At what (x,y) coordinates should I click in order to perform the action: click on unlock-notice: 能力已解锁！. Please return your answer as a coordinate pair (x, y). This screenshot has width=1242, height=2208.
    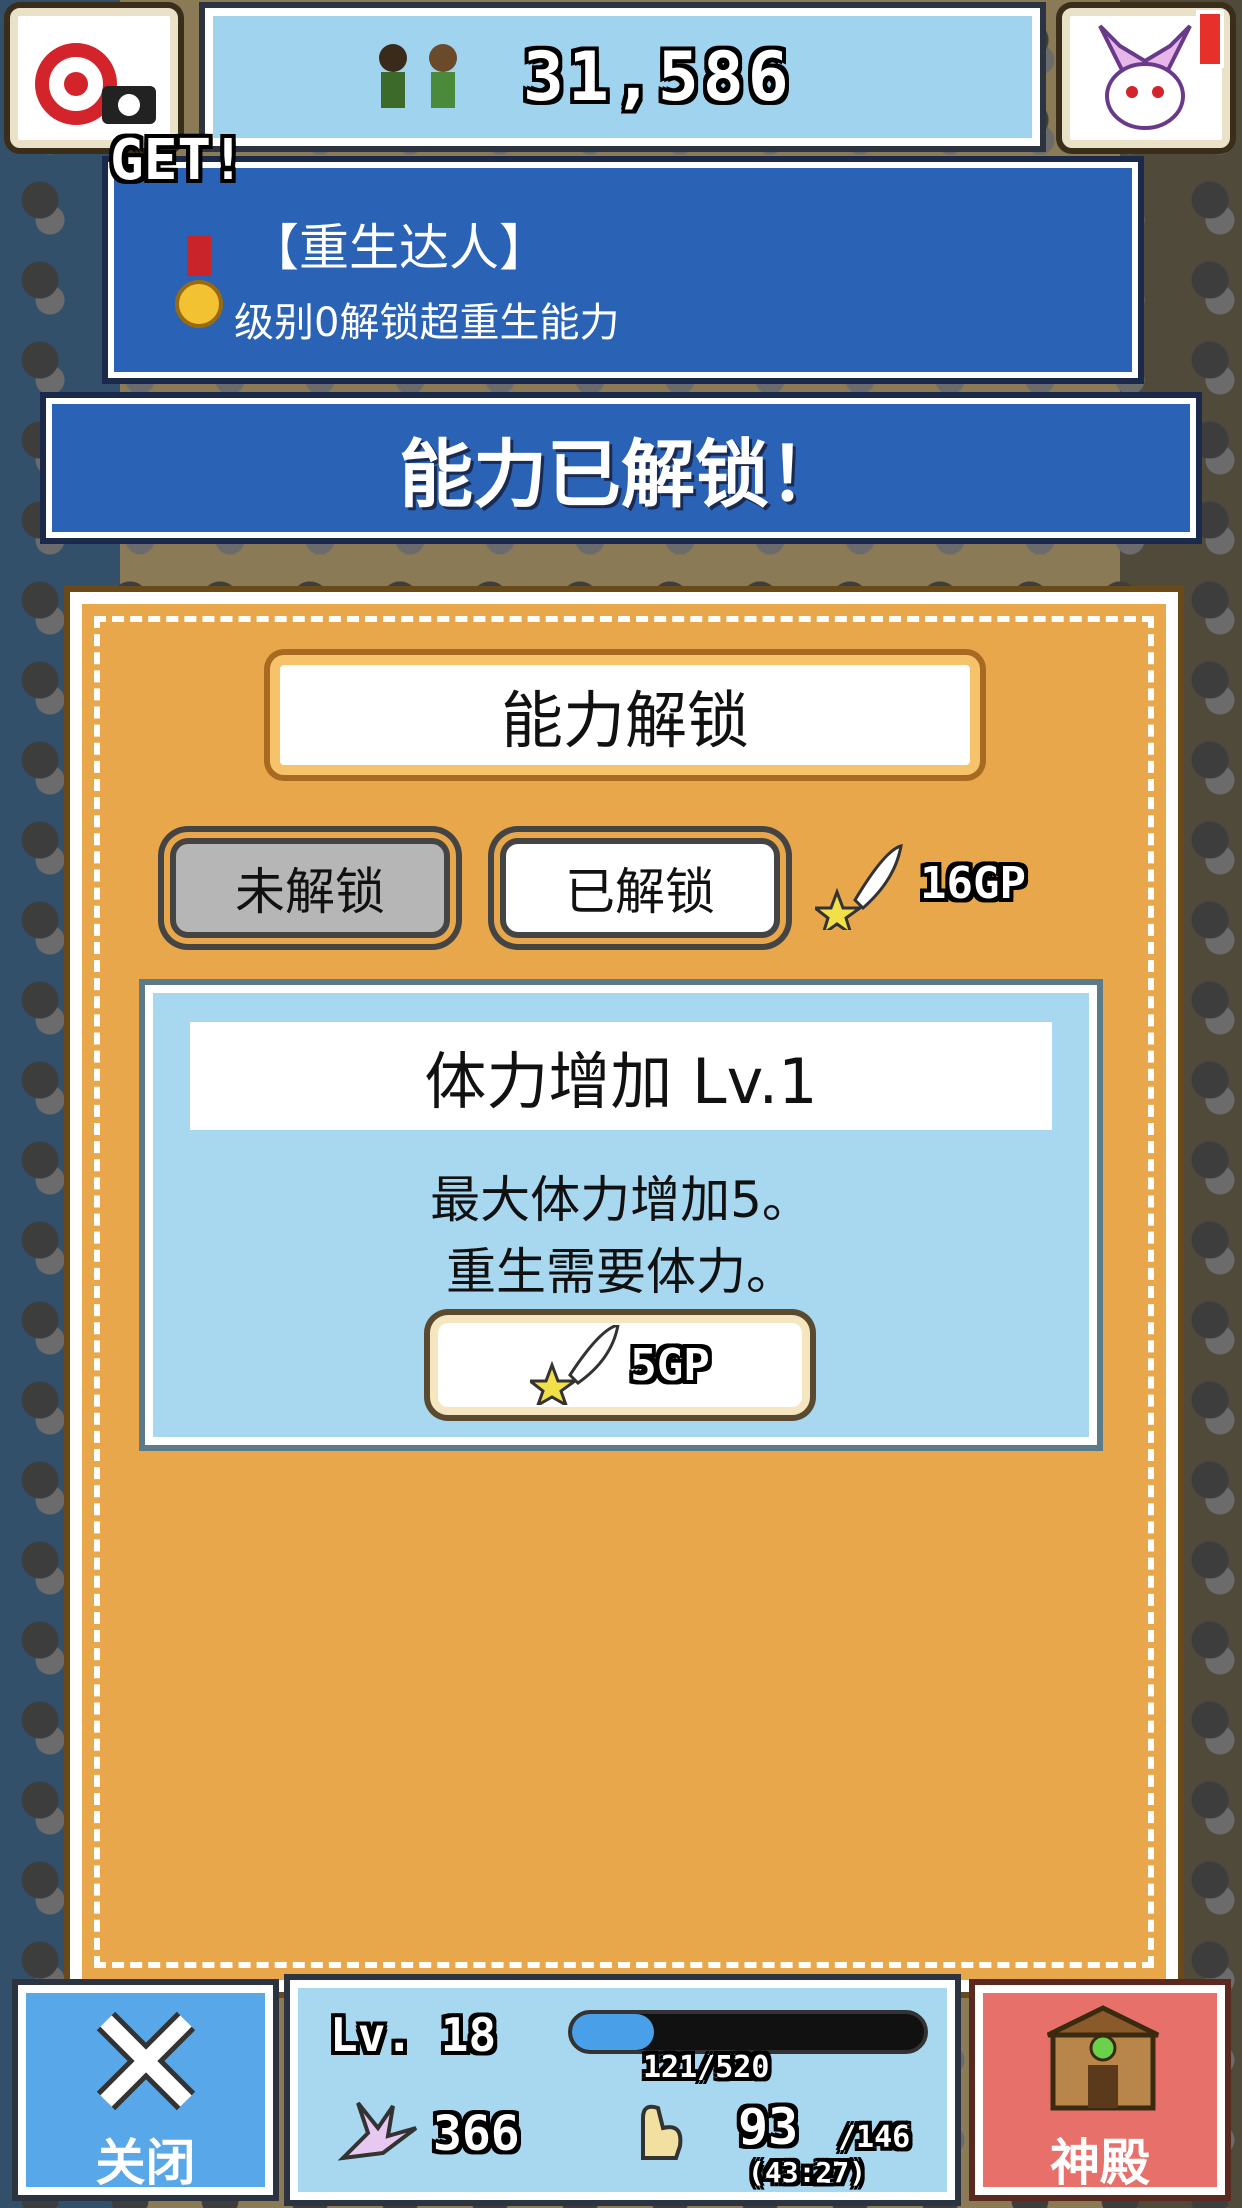
    Looking at the image, I should click on (621, 468).